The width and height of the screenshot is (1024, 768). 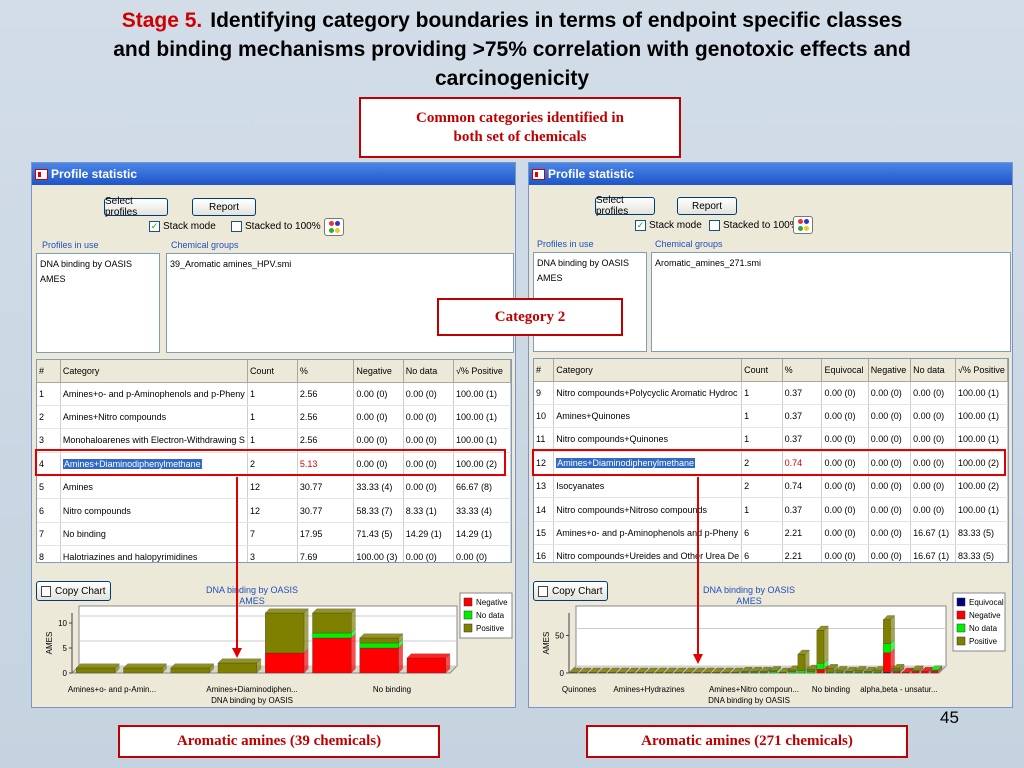 What do you see at coordinates (698, 659) in the screenshot?
I see `right-arrowhead` at bounding box center [698, 659].